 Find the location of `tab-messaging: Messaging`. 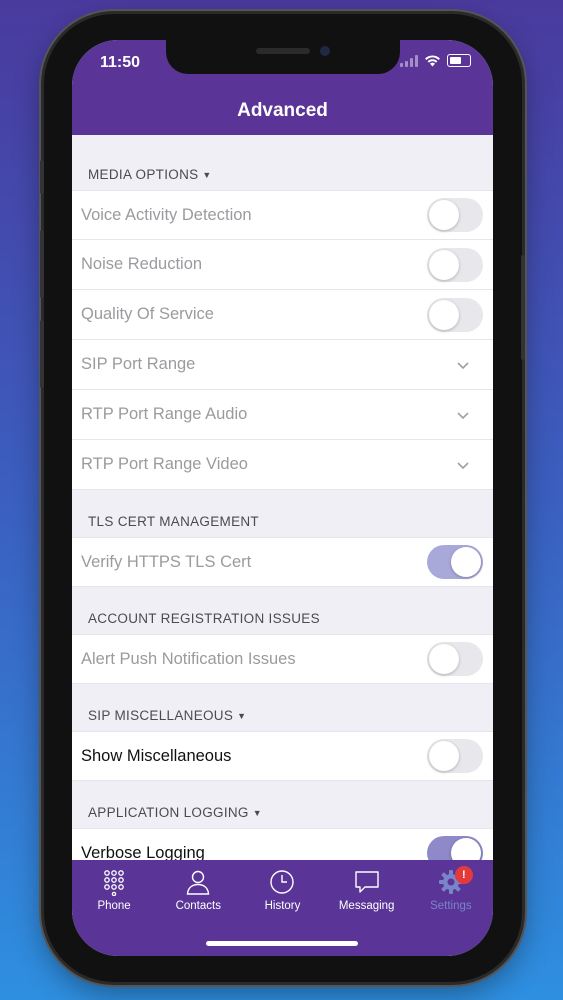

tab-messaging: Messaging is located at coordinates (367, 890).